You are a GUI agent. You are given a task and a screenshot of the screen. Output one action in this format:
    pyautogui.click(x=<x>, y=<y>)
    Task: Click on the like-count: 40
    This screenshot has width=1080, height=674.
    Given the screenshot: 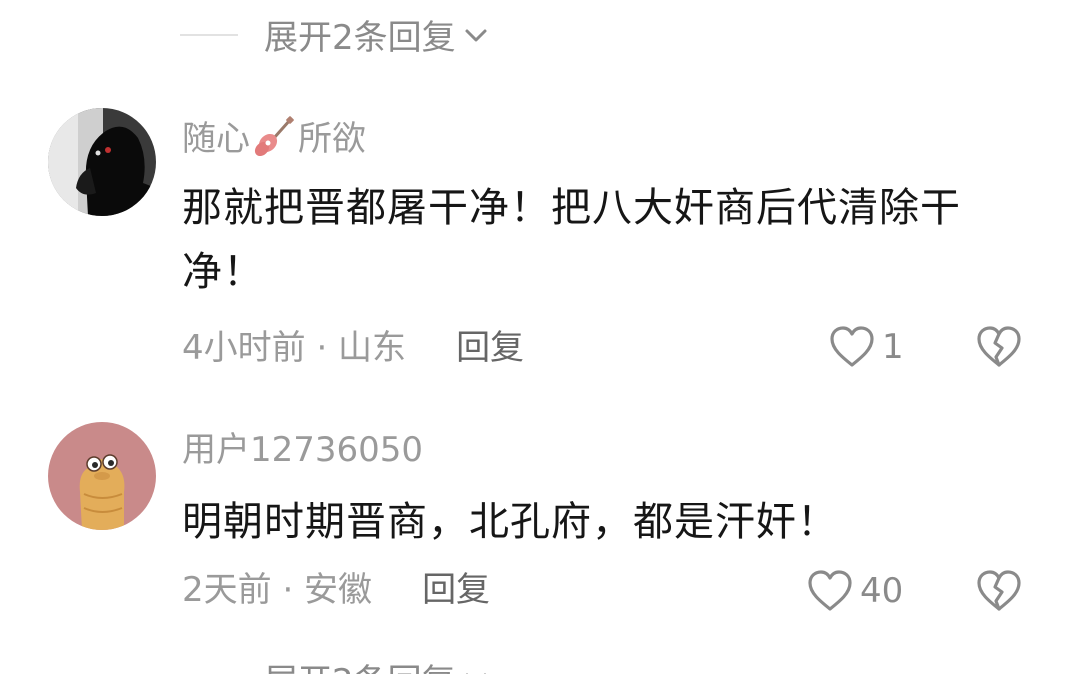 What is the action you would take?
    pyautogui.click(x=882, y=591)
    